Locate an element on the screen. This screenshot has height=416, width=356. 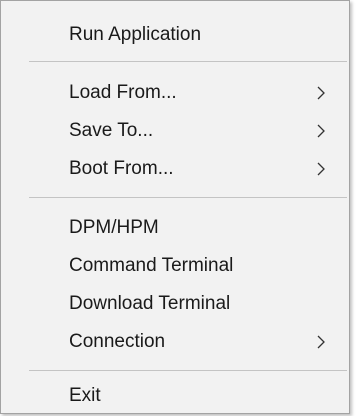
menu-item-command-terminal: Command Terminal is located at coordinates (175, 266).